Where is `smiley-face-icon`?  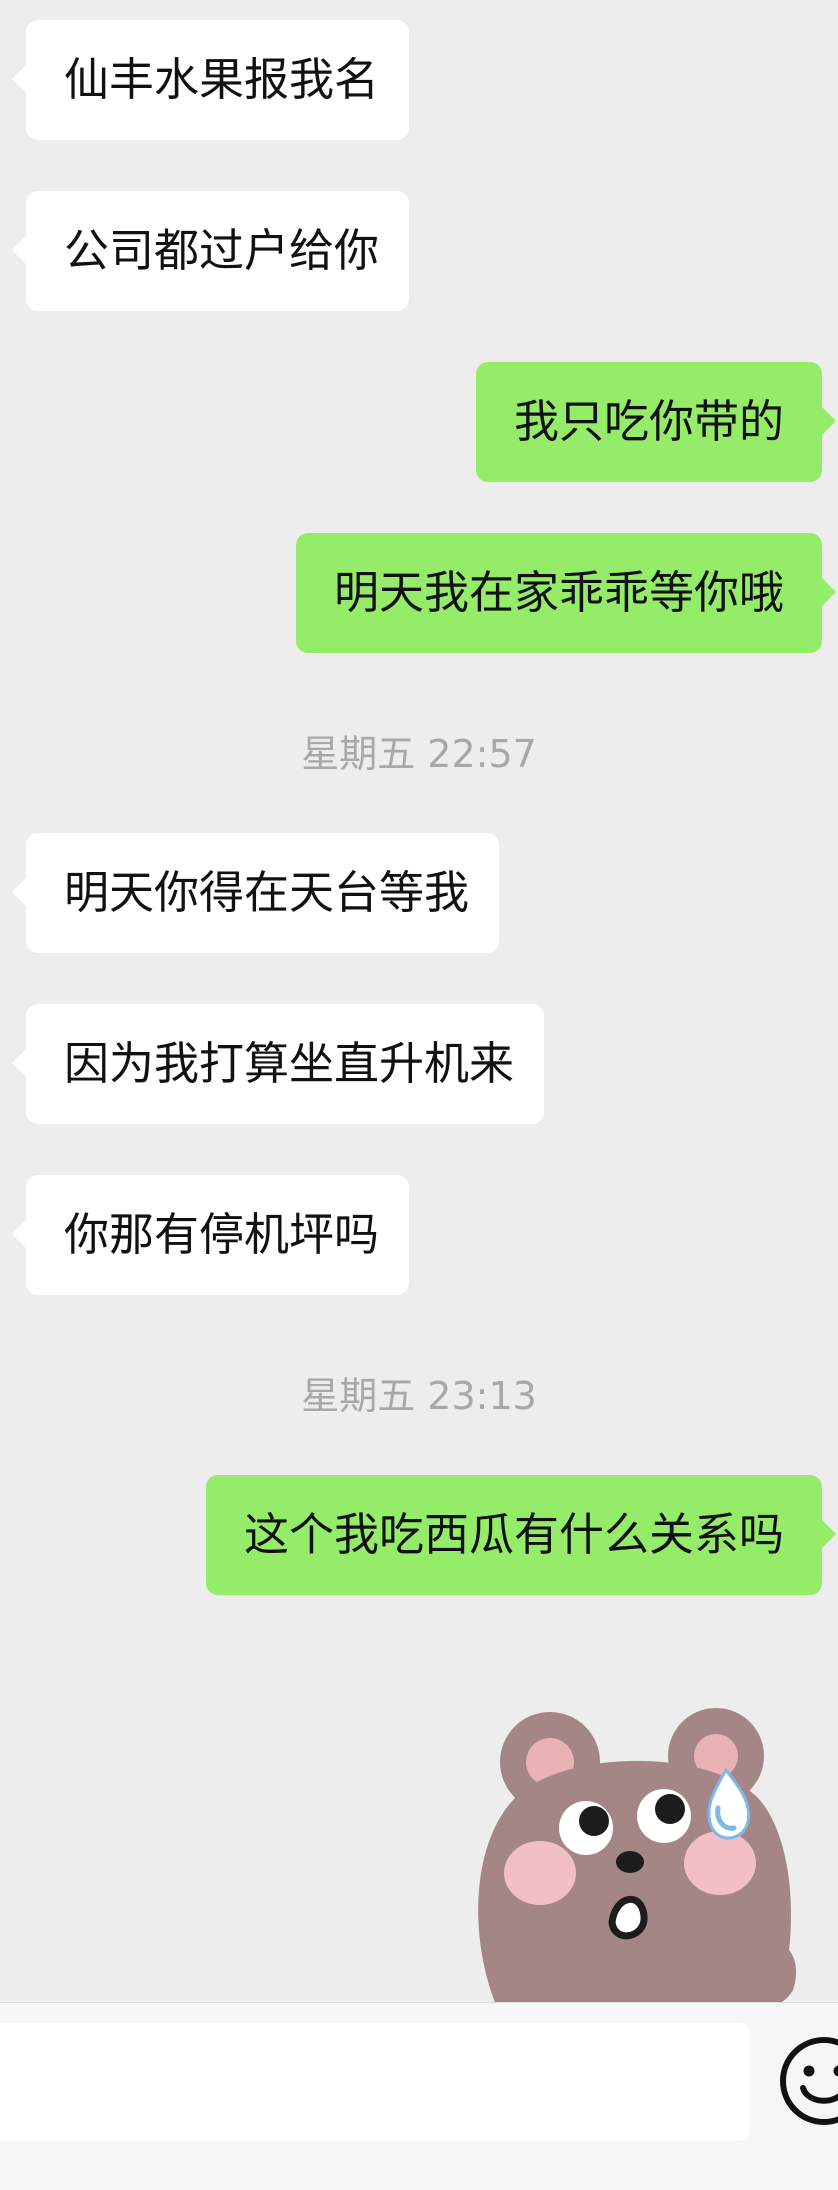 smiley-face-icon is located at coordinates (807, 2081).